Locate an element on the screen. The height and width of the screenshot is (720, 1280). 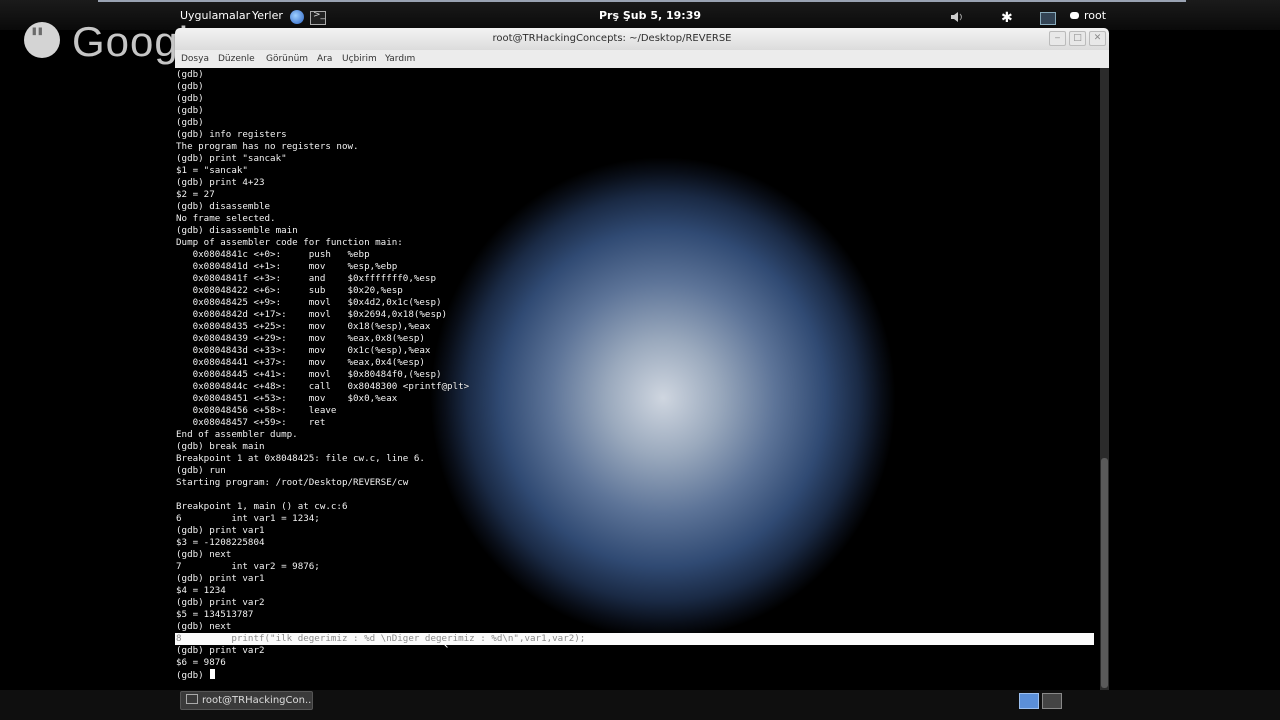
panel-accent-bar is located at coordinates (642, 1).